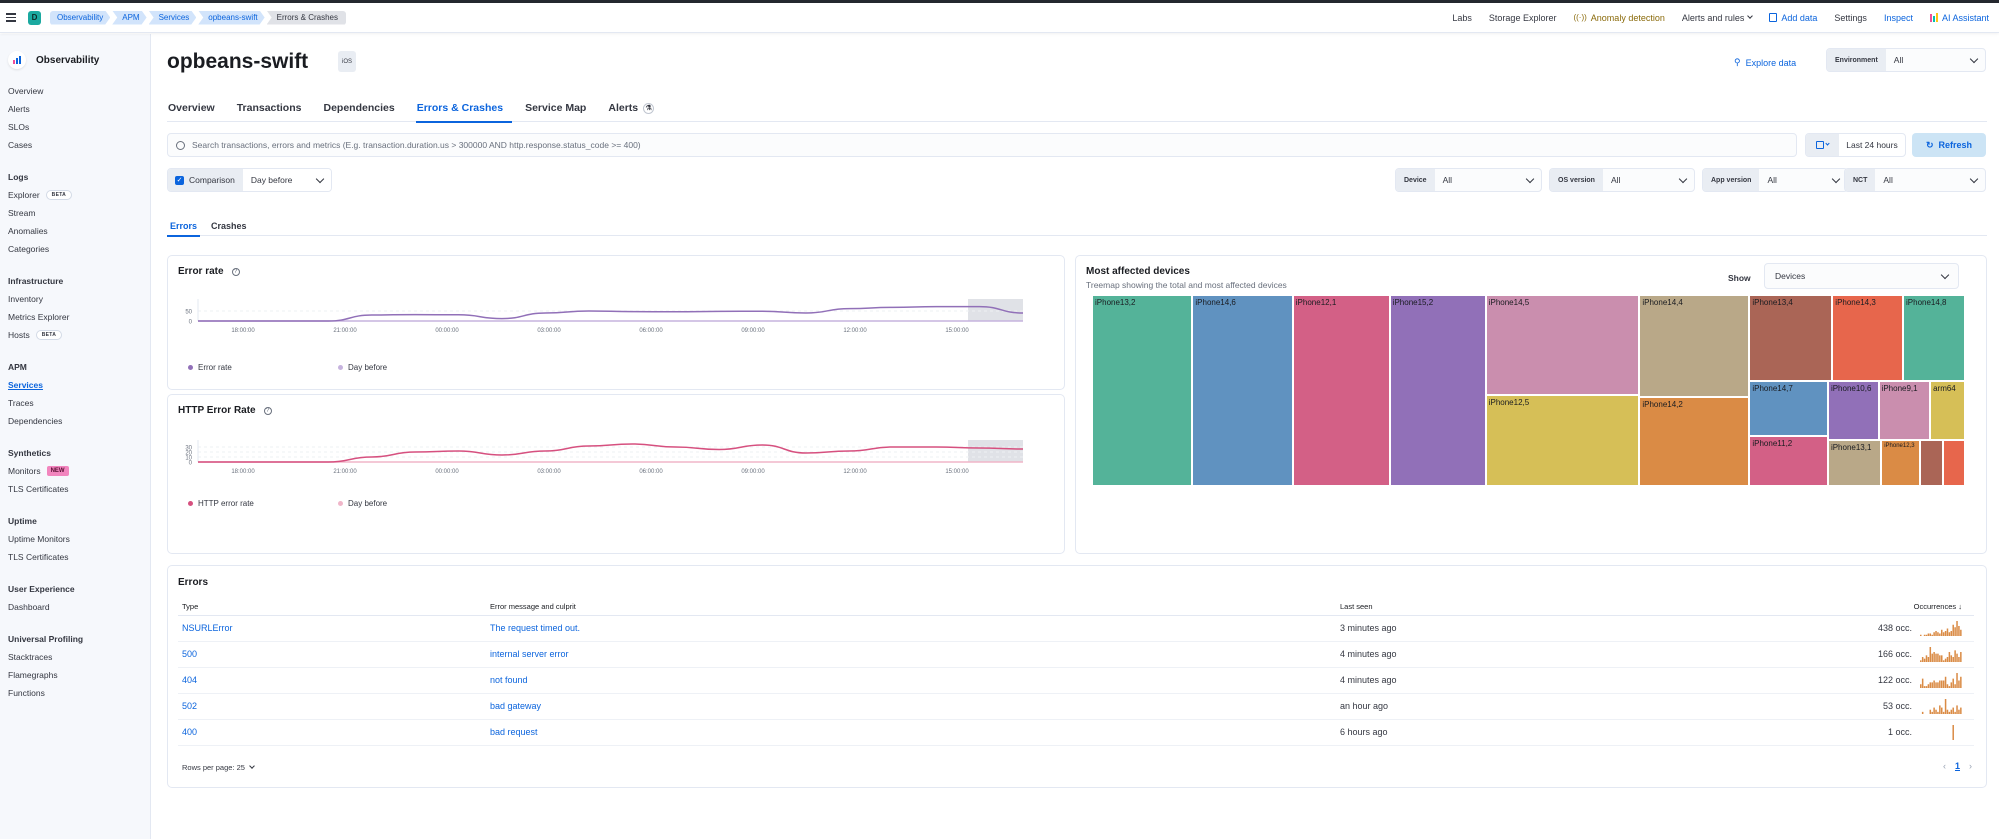 Image resolution: width=1999 pixels, height=839 pixels. What do you see at coordinates (1822, 145) in the screenshot?
I see `calendar-icon` at bounding box center [1822, 145].